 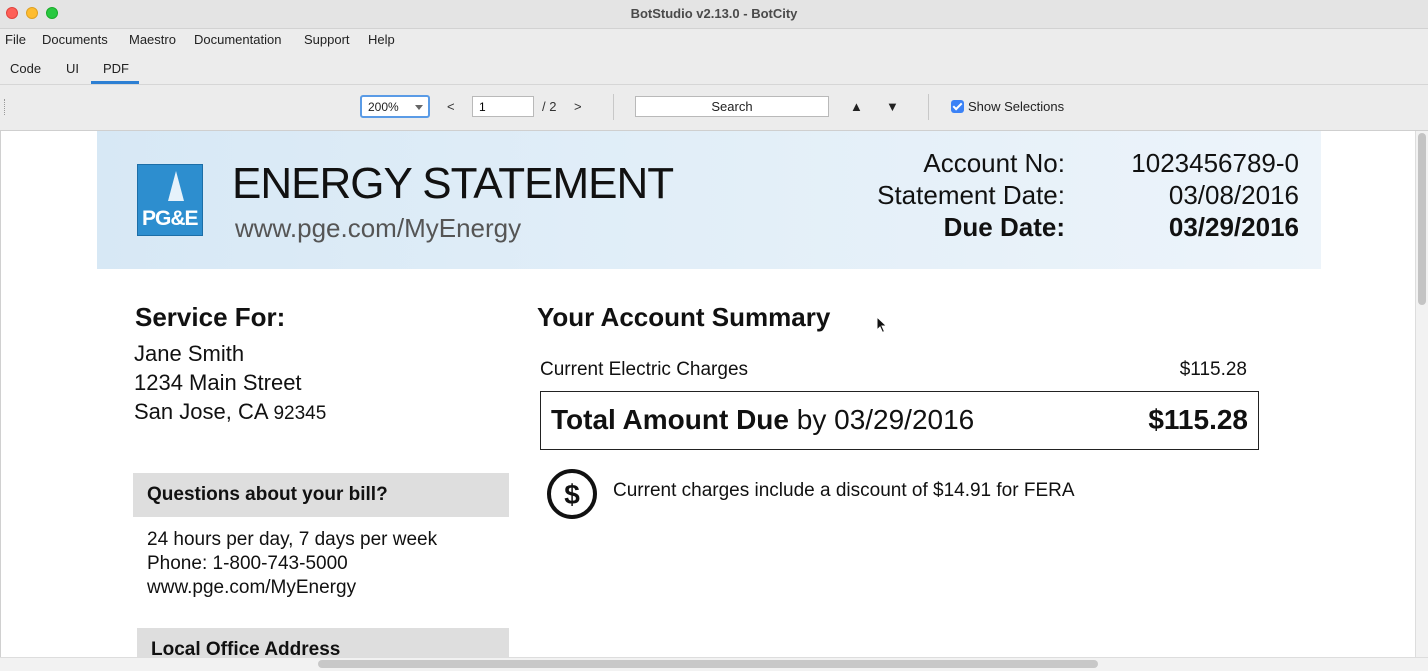 What do you see at coordinates (218, 382) in the screenshot?
I see `customer-street: 1234 Main Street` at bounding box center [218, 382].